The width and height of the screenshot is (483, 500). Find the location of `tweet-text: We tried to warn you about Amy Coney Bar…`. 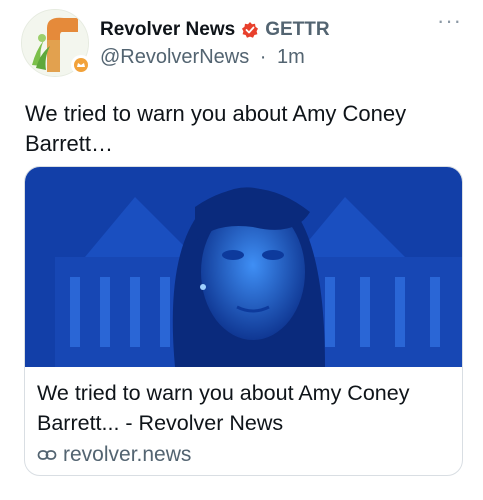

tweet-text: We tried to warn you about Amy Coney Bar… is located at coordinates (216, 128).